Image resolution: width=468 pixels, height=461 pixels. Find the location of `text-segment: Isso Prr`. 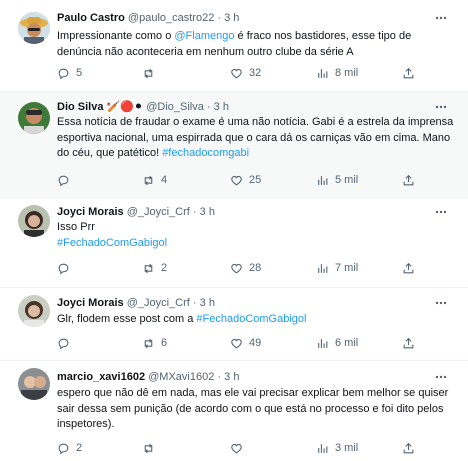

text-segment: Isso Prr is located at coordinates (76, 227).